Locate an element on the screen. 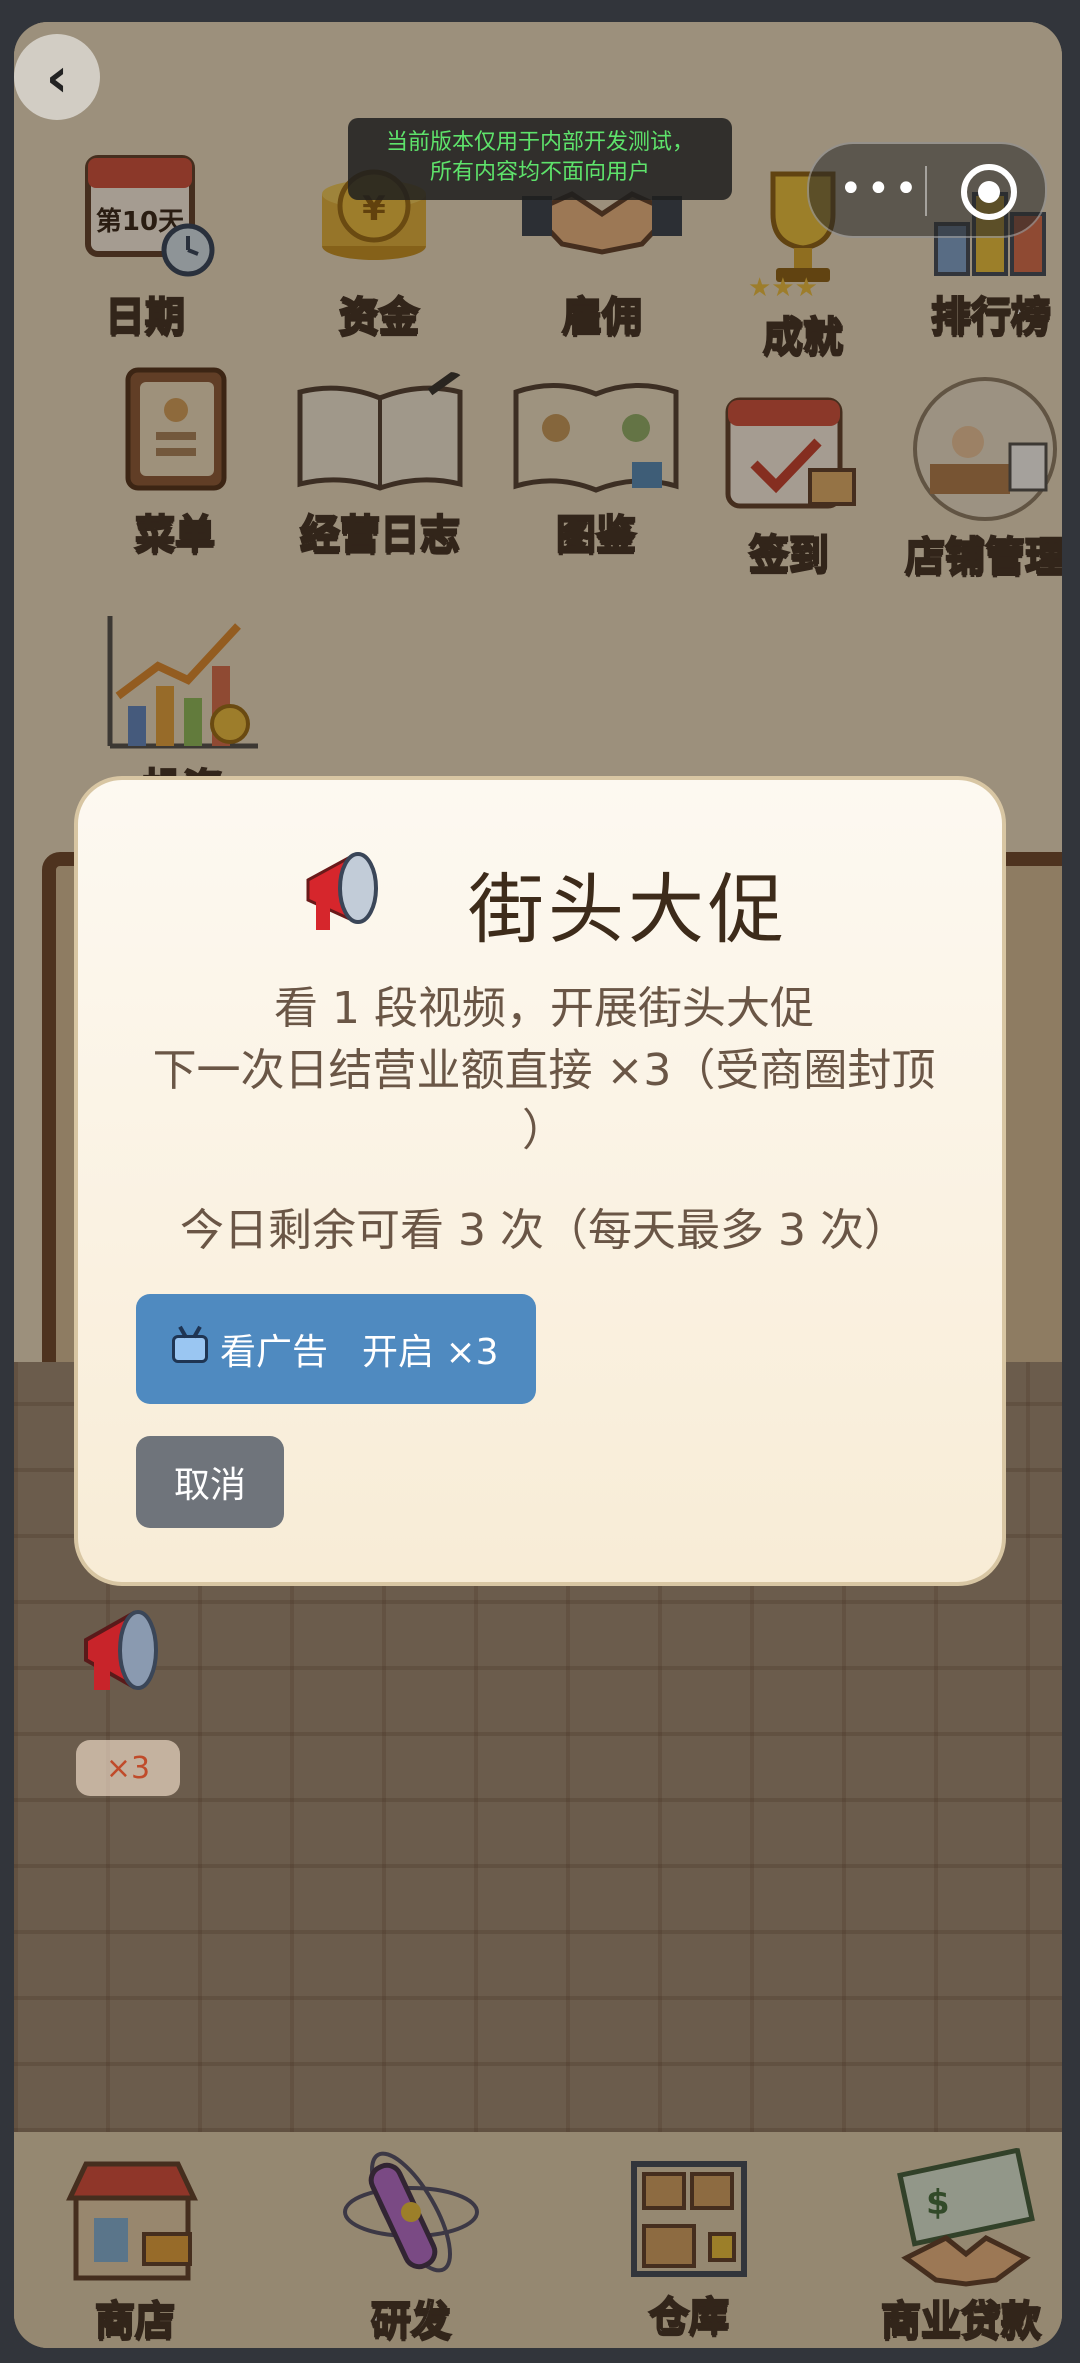 Image resolution: width=1080 pixels, height=2363 pixels. promo-multiplier-badge: ×3 is located at coordinates (128, 1768).